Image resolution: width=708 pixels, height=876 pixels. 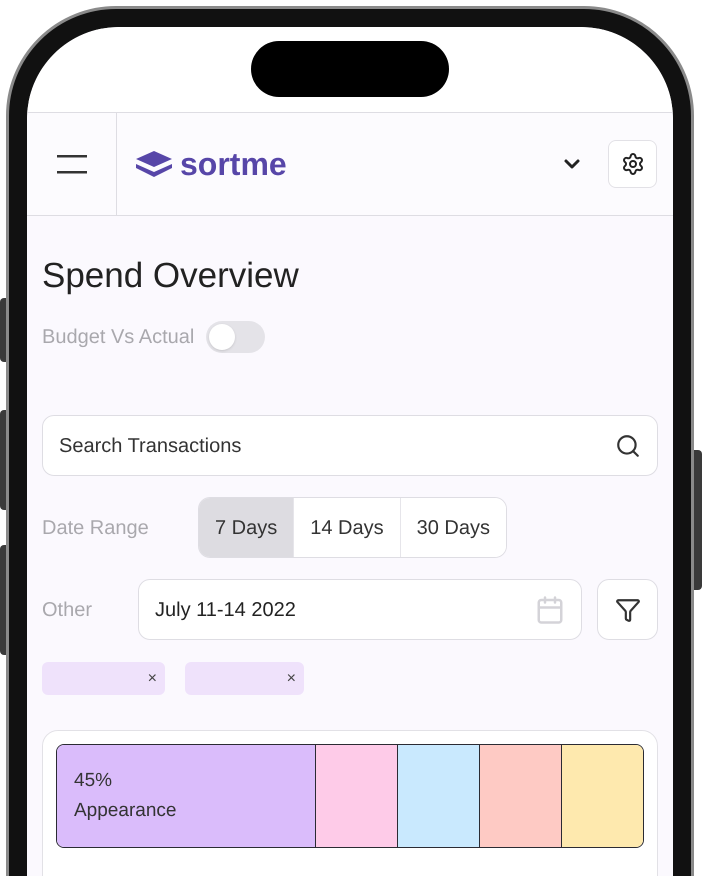 I want to click on toggle-label: Budget Vs Actual, so click(x=118, y=337).